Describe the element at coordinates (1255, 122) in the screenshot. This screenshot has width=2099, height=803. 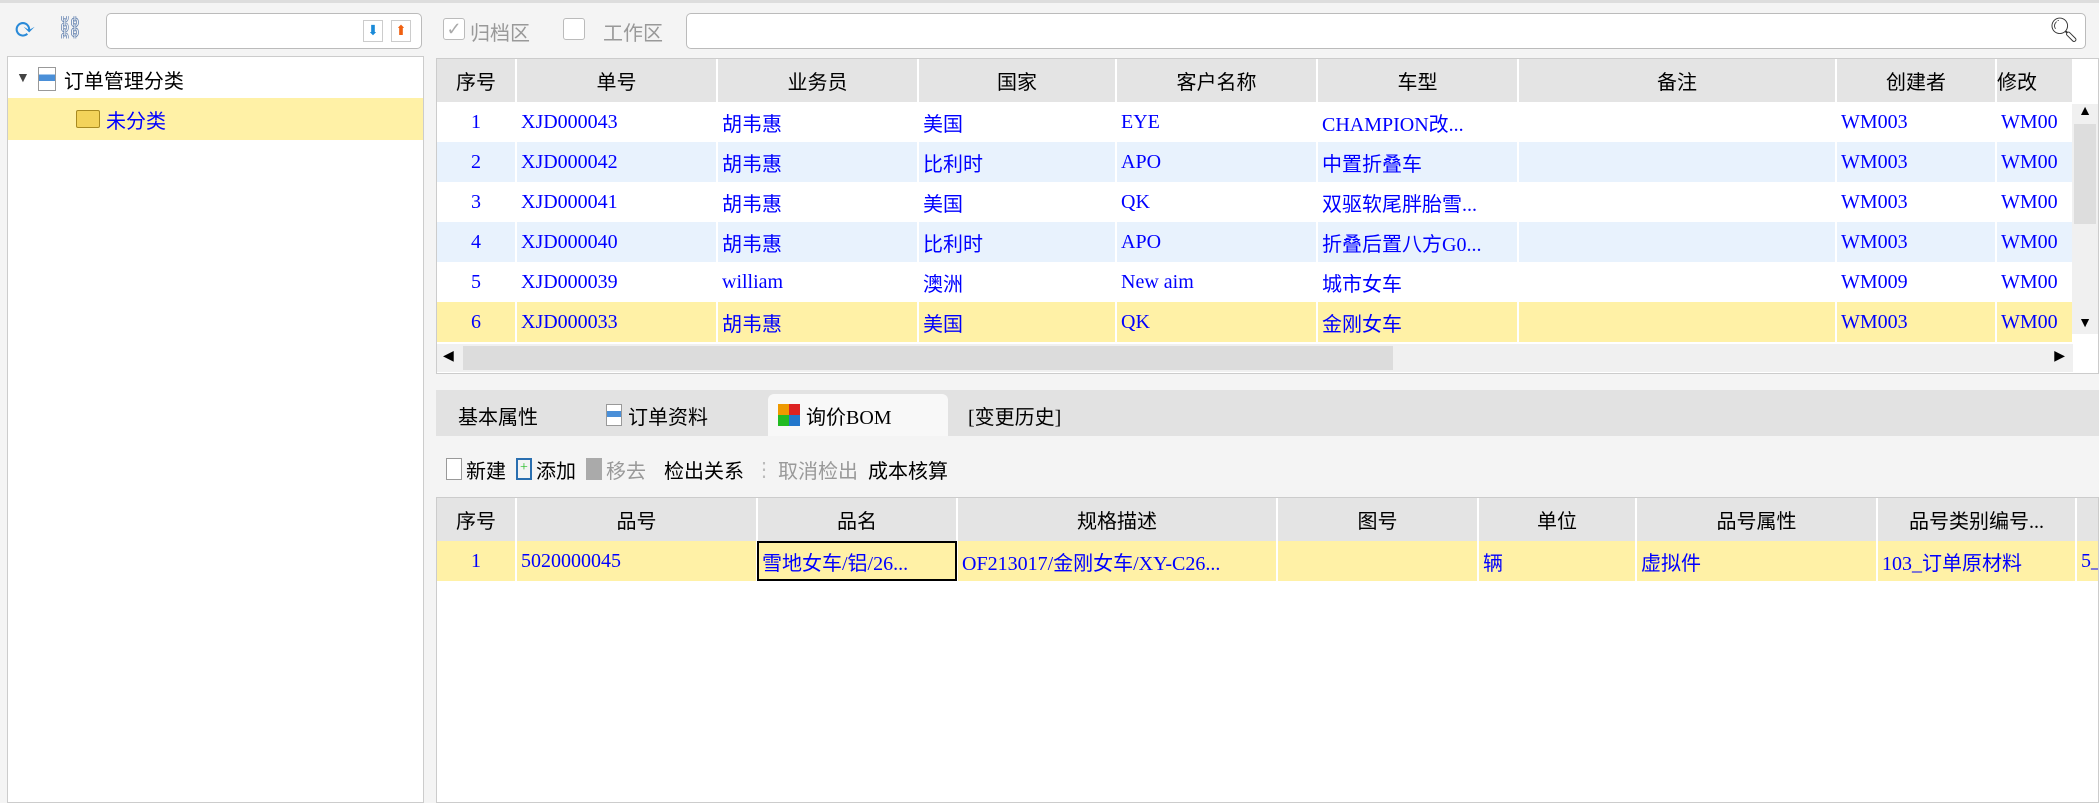
I see `table-row: 1 XJD000043 胡韦惠 美国 EYE CHAMPION改... WM003 WM00` at that location.